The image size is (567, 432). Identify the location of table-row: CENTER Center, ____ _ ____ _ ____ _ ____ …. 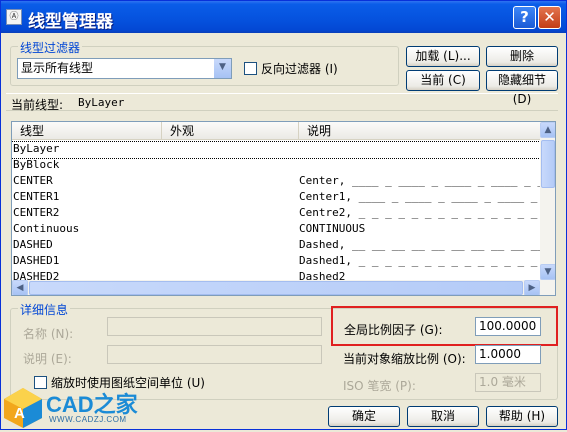
(283, 182).